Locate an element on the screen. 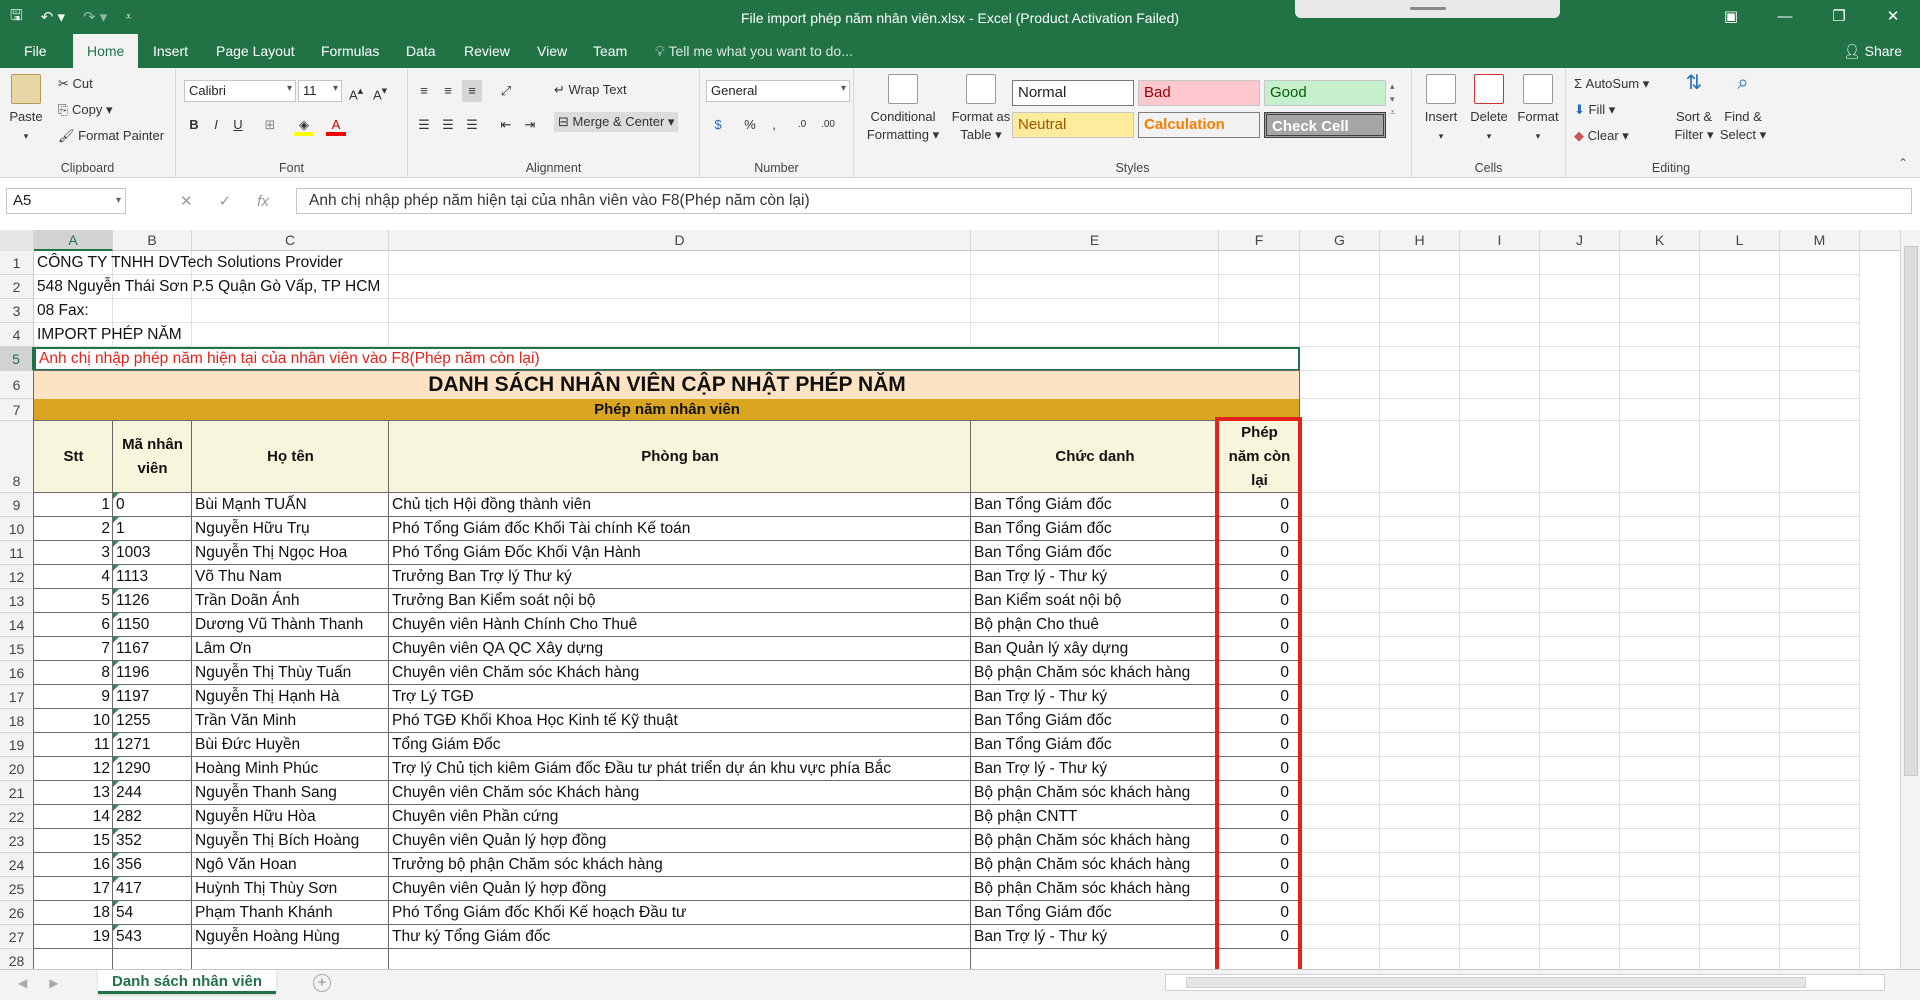  vertical-scroll-thumb is located at coordinates (1911, 511).